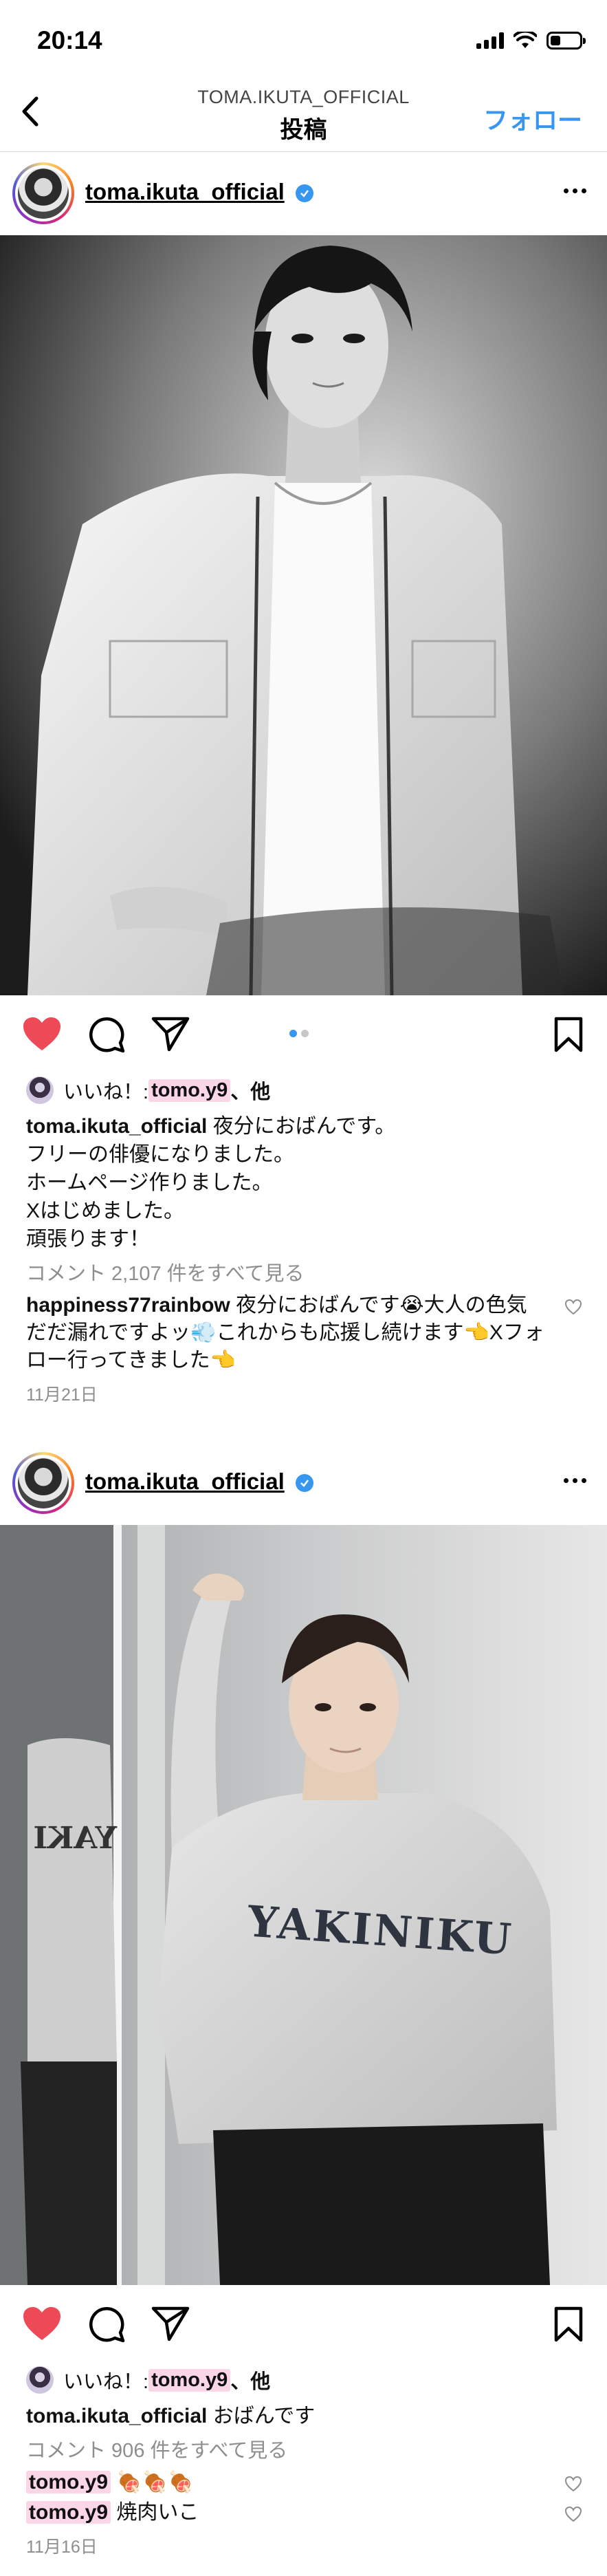 This screenshot has width=607, height=2576. I want to click on caption: toma.ikuta_official おばんです, so click(303, 2414).